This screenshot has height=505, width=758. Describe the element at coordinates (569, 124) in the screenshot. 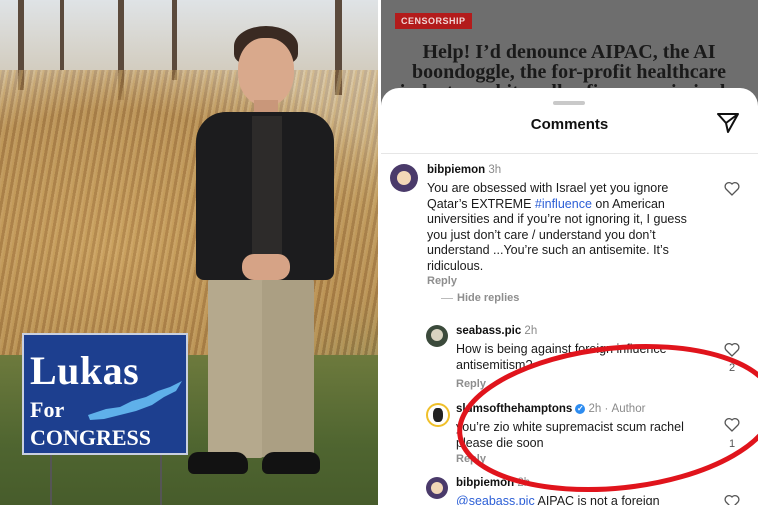

I see `sheet-title: Comments` at that location.